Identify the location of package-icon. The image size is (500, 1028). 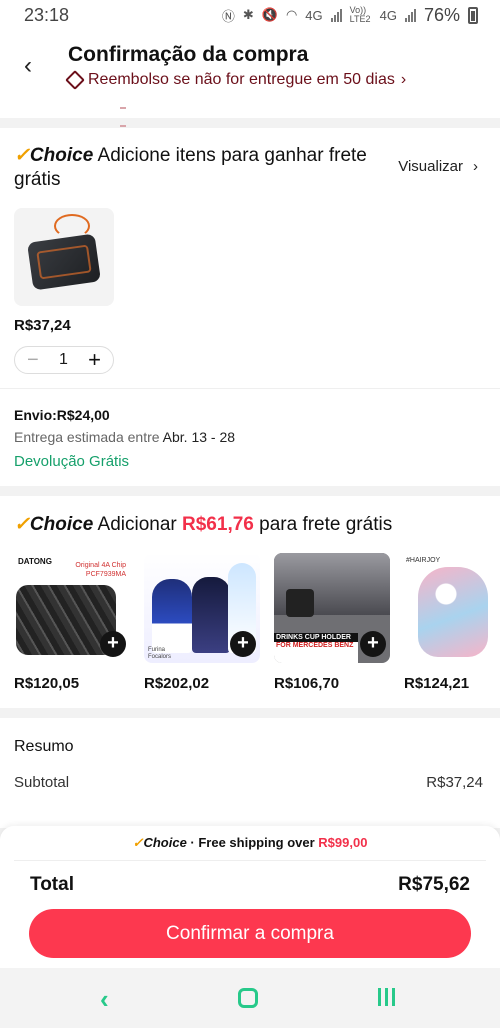
(75, 80).